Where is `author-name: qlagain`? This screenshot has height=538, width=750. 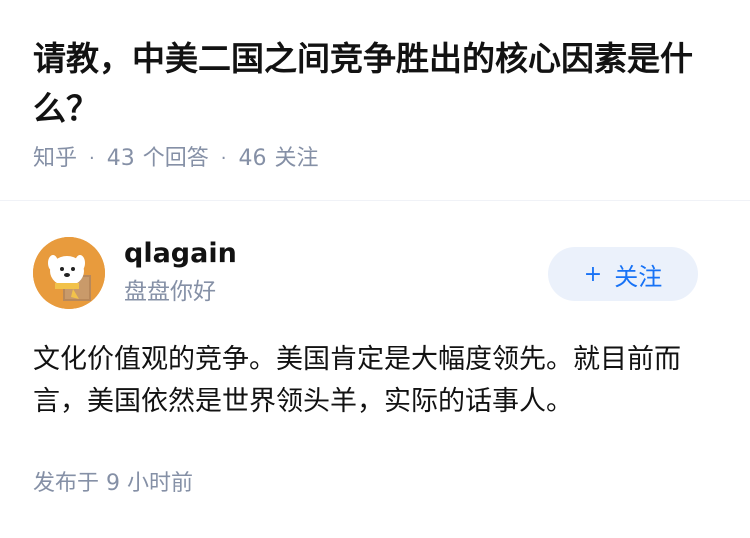 author-name: qlagain is located at coordinates (180, 254).